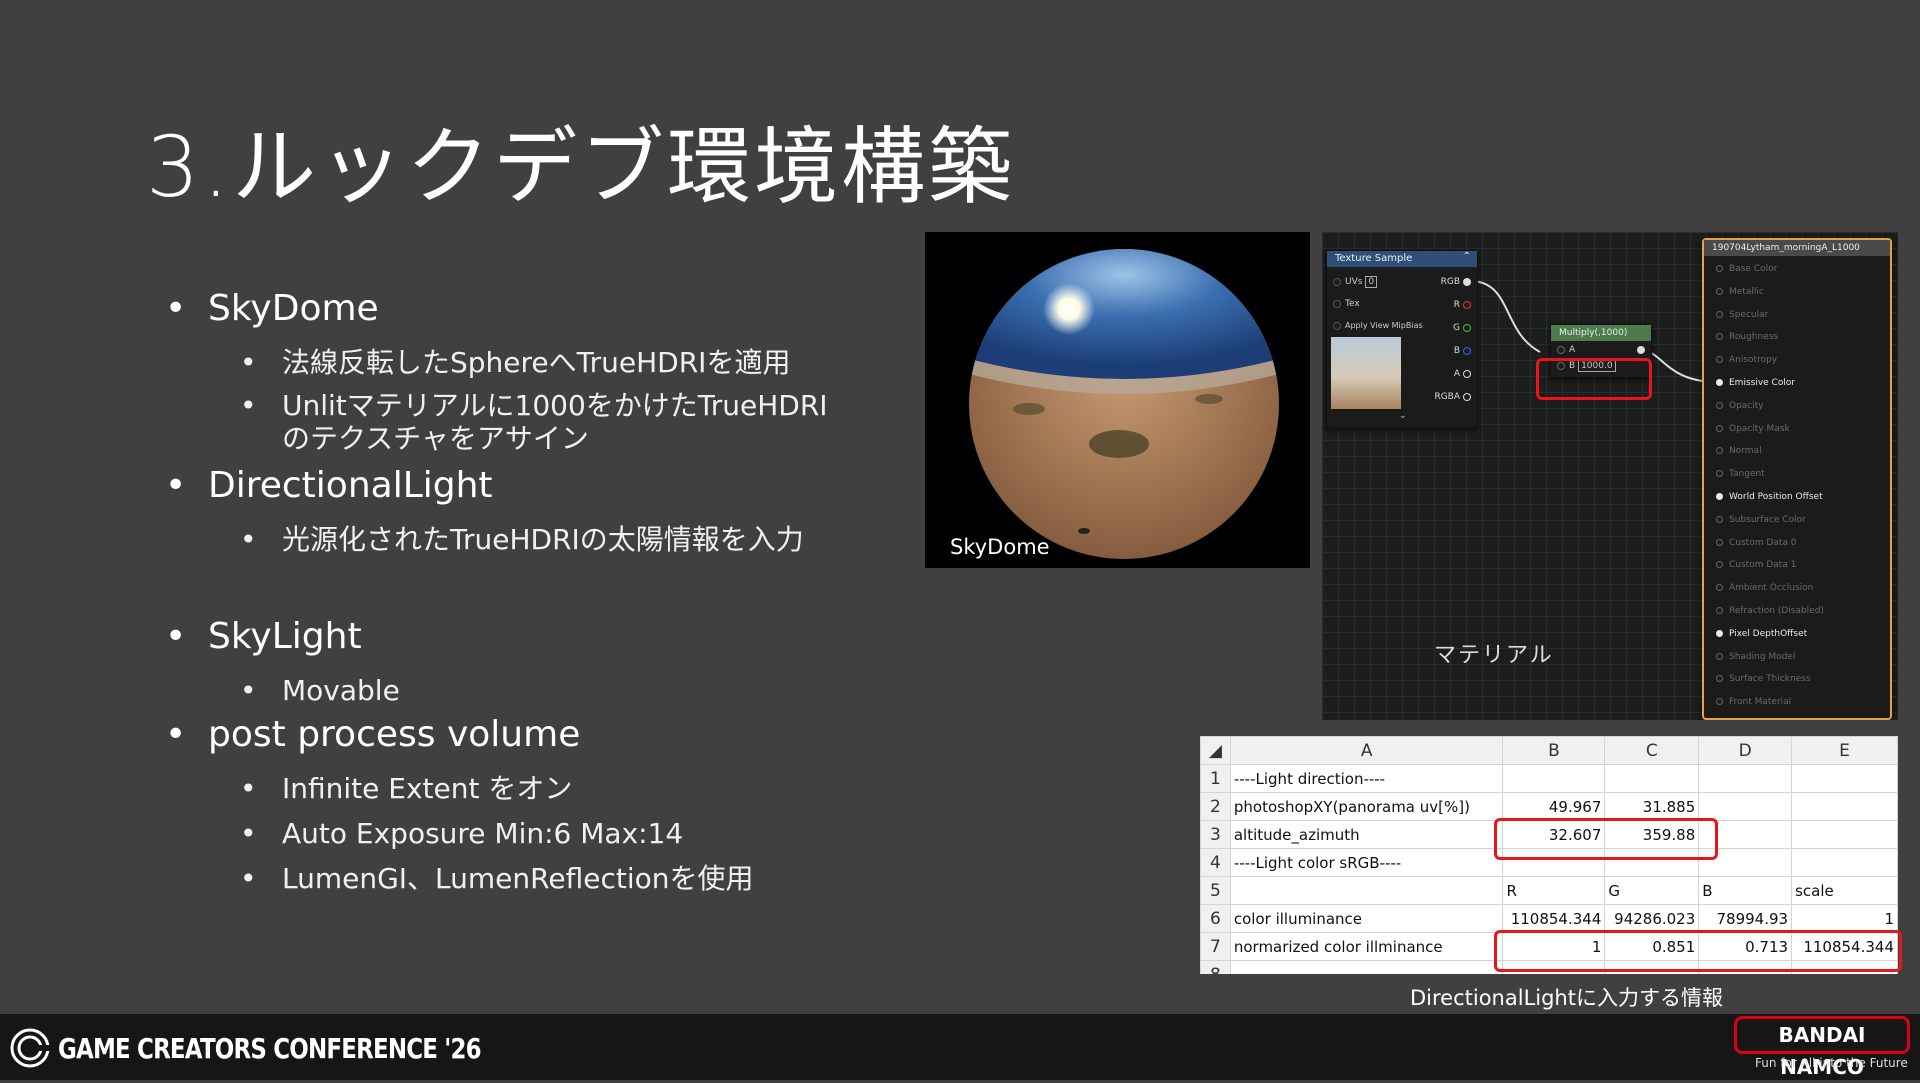 Image resolution: width=1920 pixels, height=1083 pixels. What do you see at coordinates (1745, 750) in the screenshot?
I see `column-header: D` at bounding box center [1745, 750].